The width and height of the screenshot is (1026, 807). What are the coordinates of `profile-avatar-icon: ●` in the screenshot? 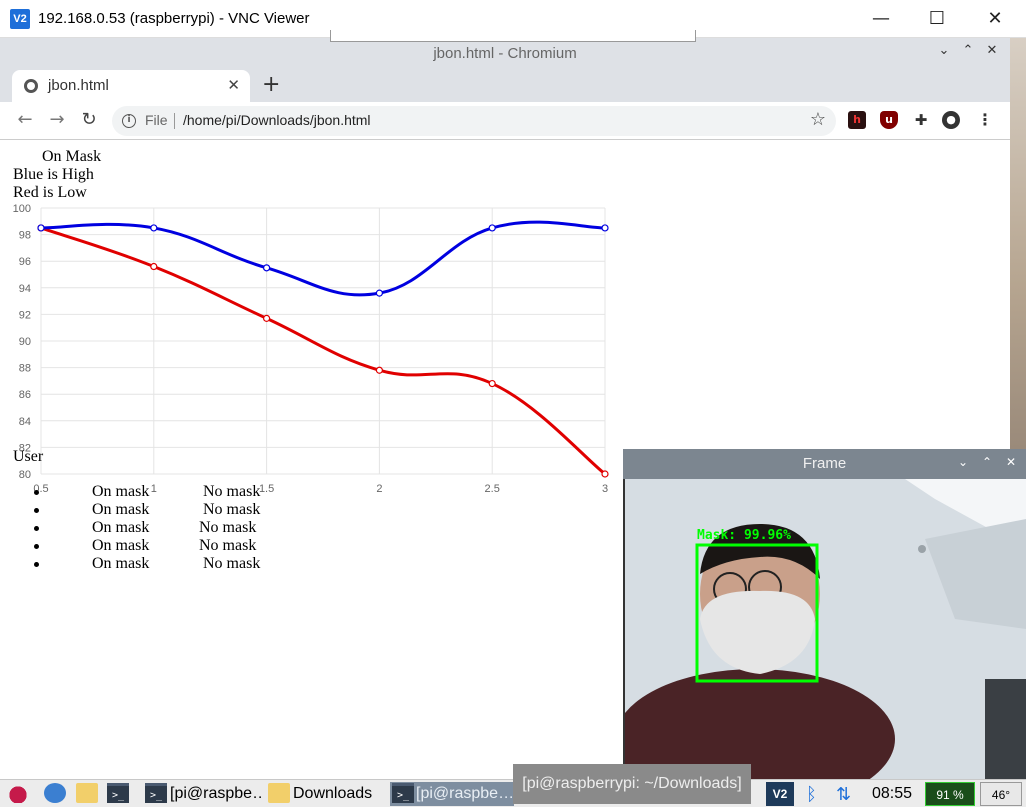 It's located at (951, 120).